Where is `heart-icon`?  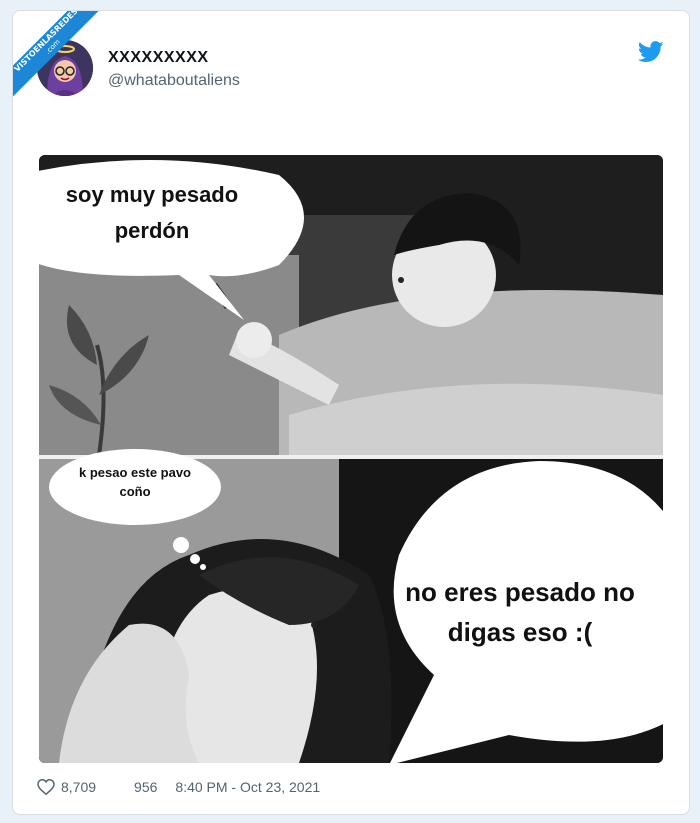 heart-icon is located at coordinates (46, 787).